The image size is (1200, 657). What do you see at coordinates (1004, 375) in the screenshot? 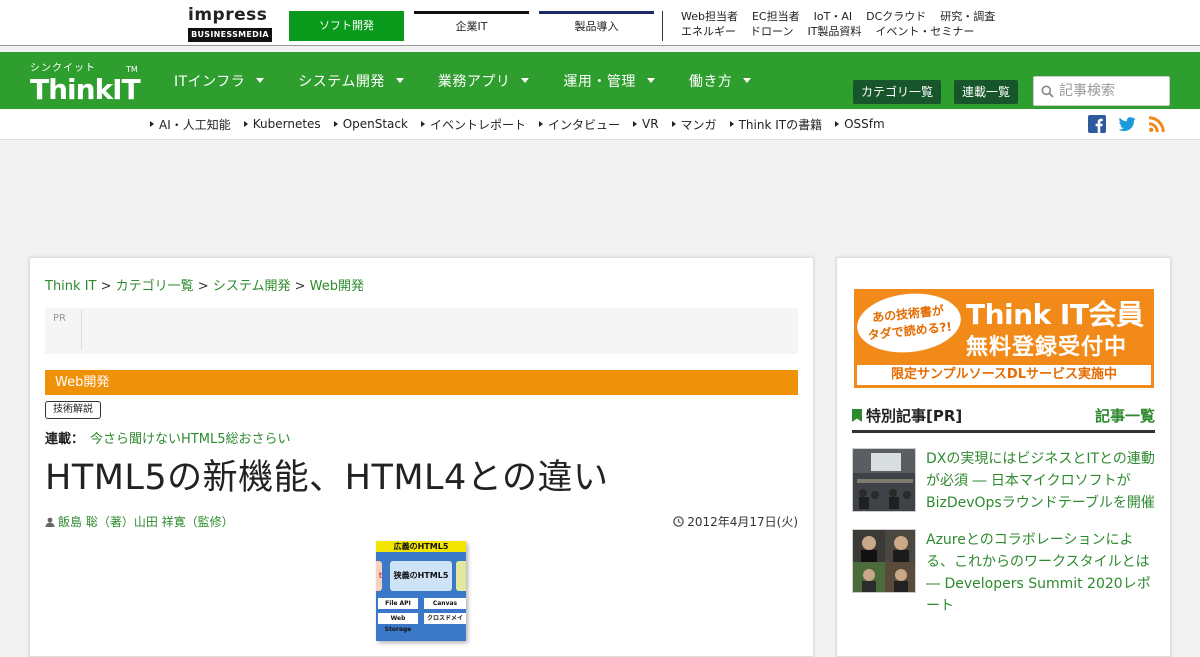
I see `banner-line3: 限定サンプルソースDLサービス実施中` at bounding box center [1004, 375].